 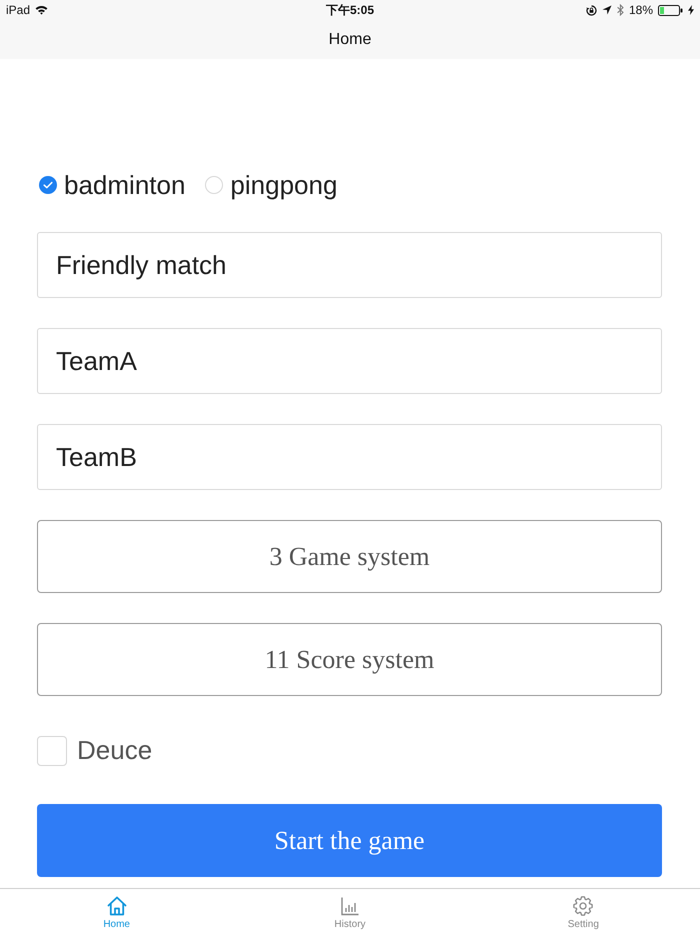 I want to click on deuce-label: Deuce, so click(x=114, y=750).